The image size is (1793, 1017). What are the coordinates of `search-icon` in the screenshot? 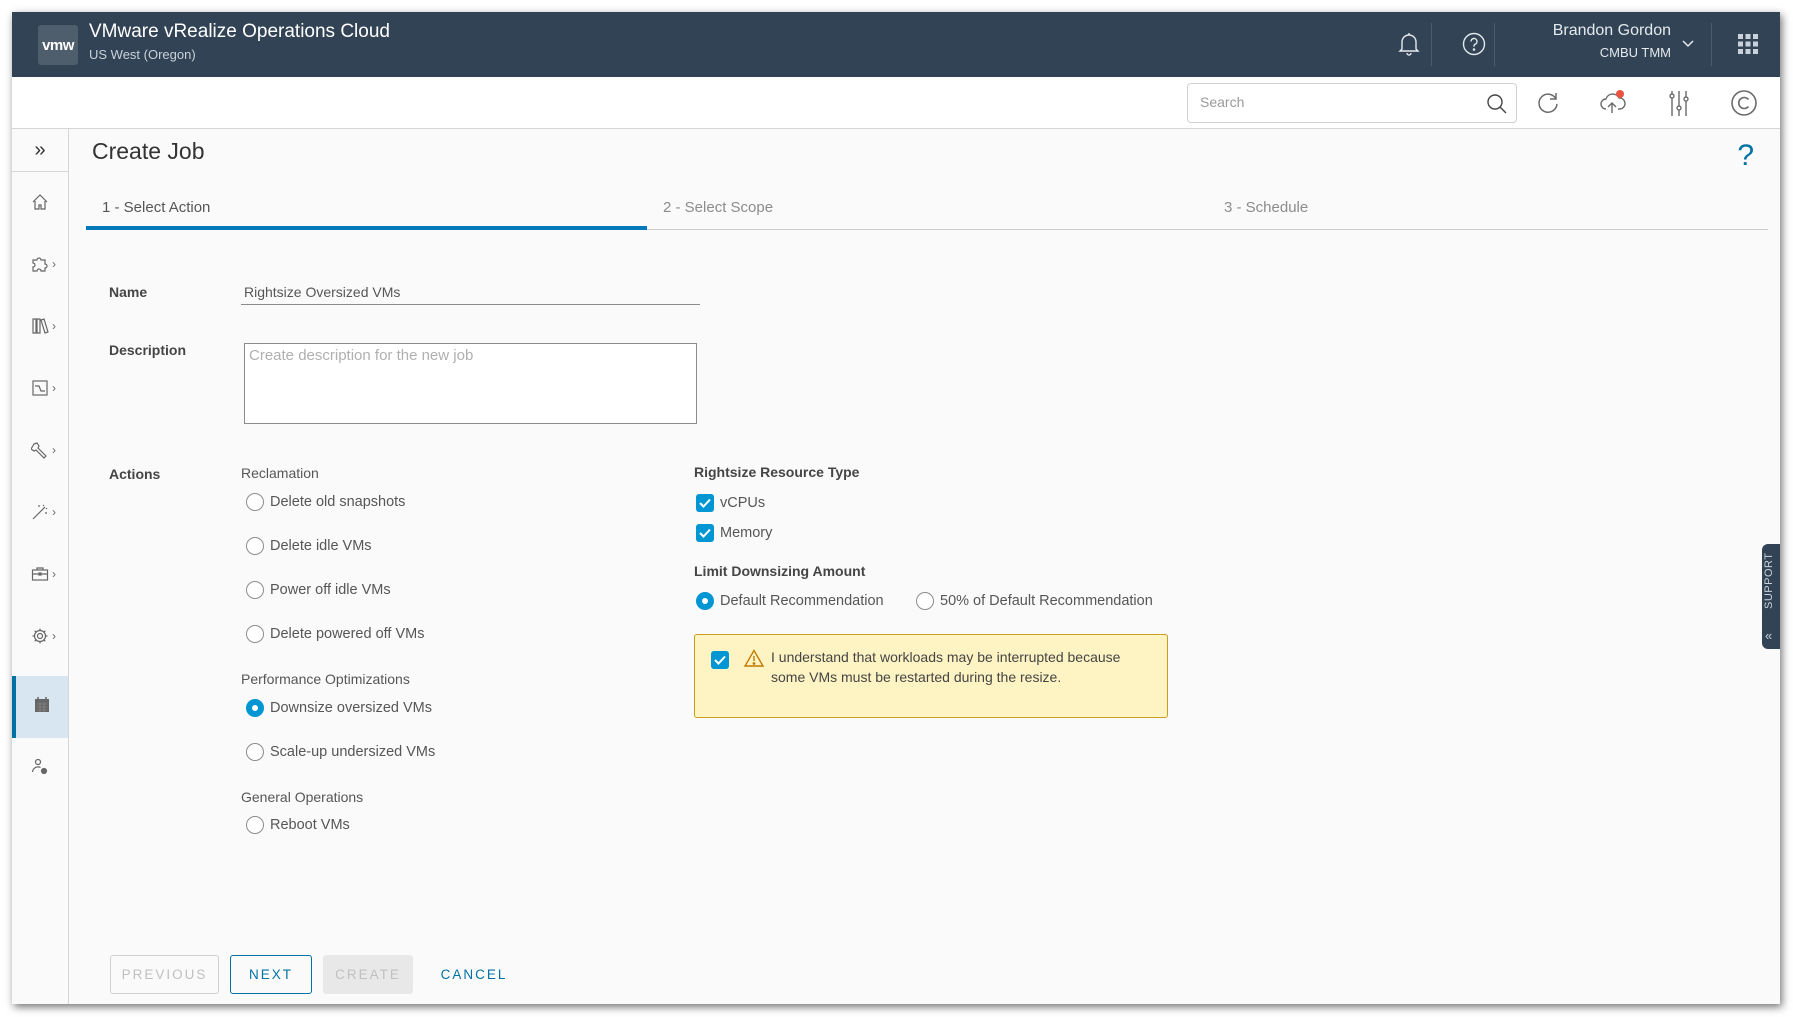 It's located at (1497, 106).